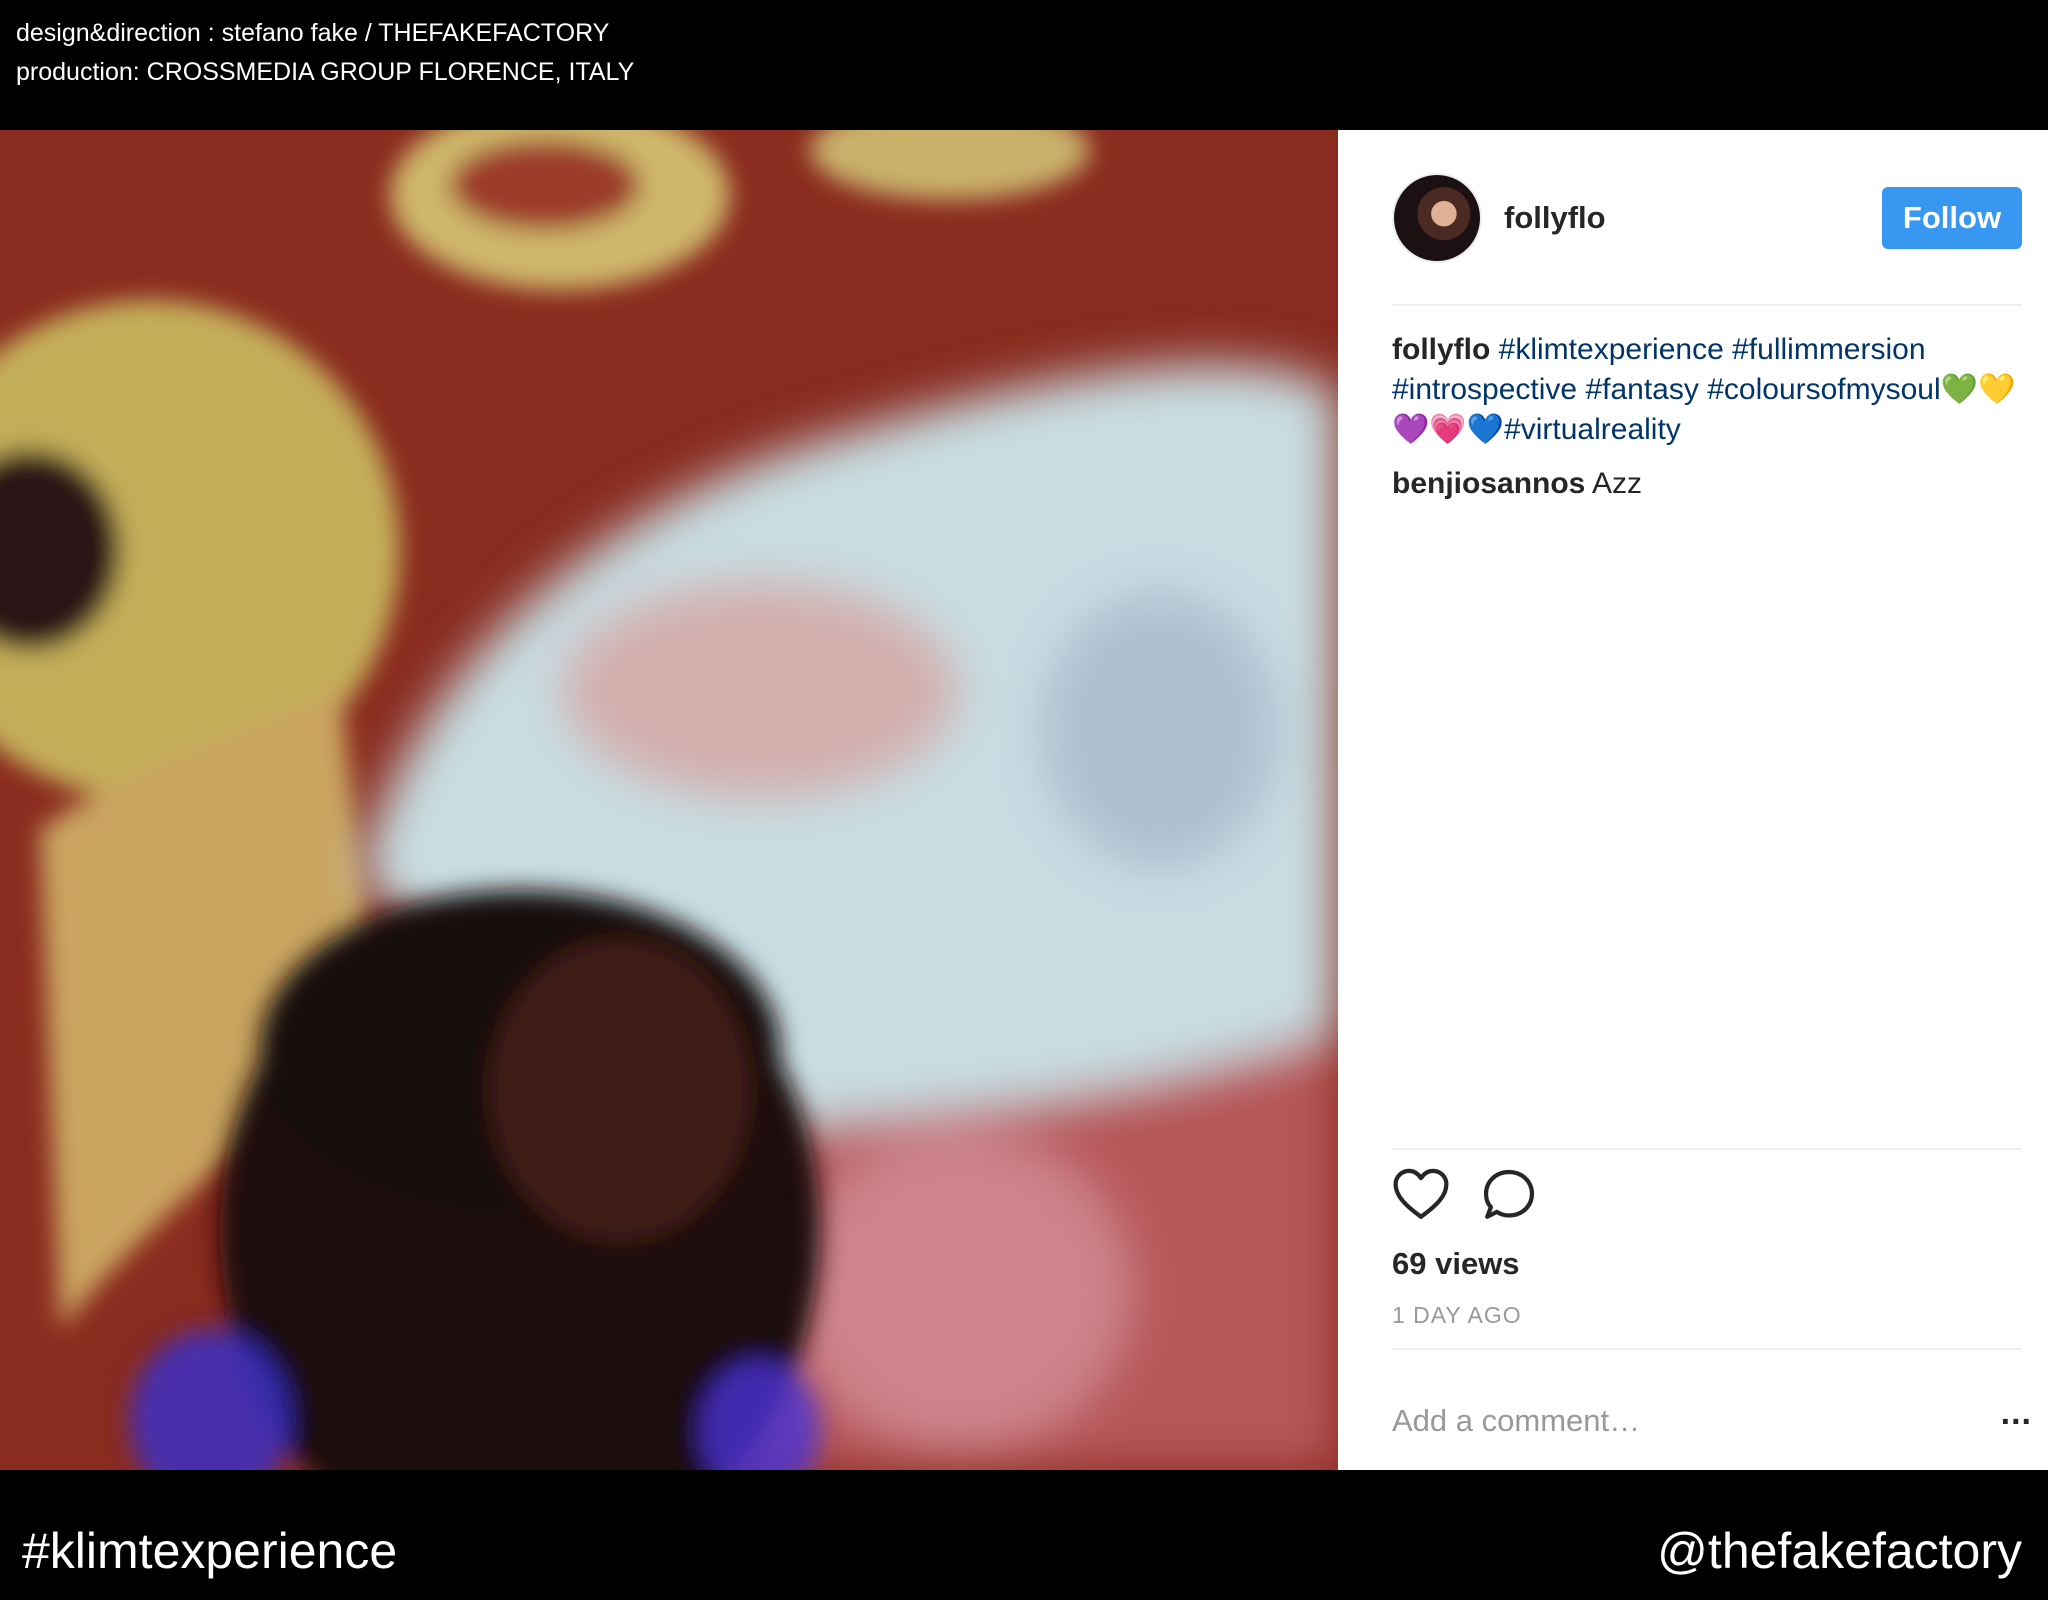  Describe the element at coordinates (1611, 349) in the screenshot. I see `hashtag-link: #klimtexperience` at that location.